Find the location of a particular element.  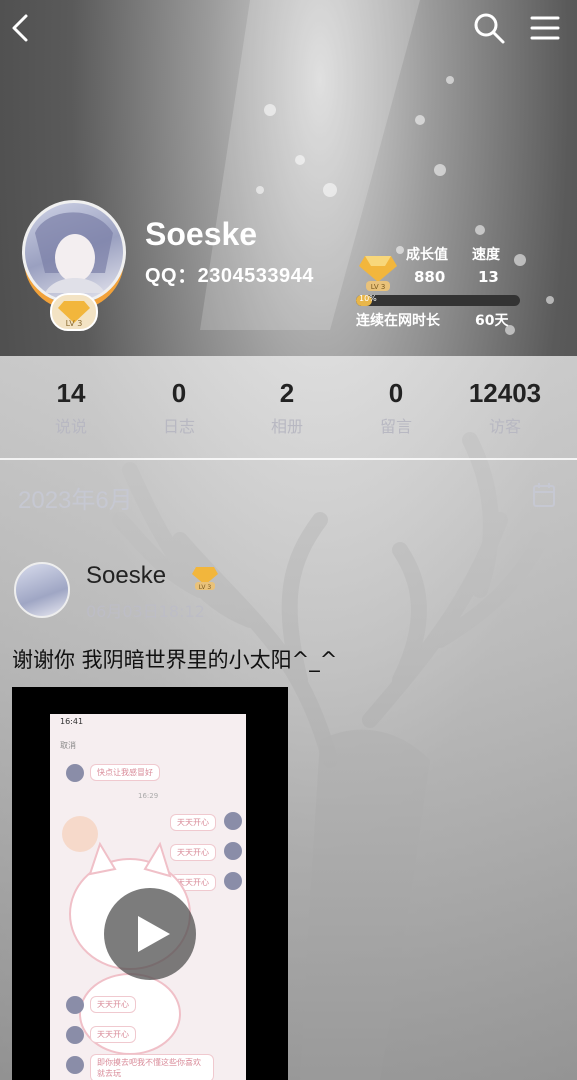

level-badge-text: LV 3 is located at coordinates (74, 323).